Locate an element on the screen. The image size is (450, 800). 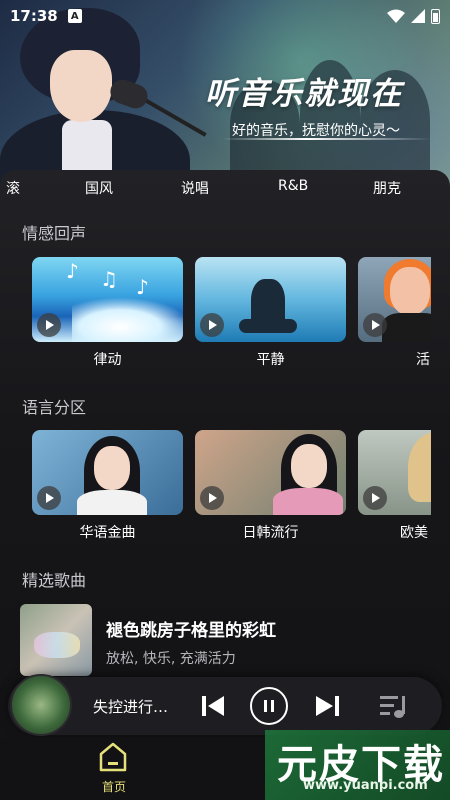
tab-genre-punk: 朋克 is located at coordinates (387, 188).